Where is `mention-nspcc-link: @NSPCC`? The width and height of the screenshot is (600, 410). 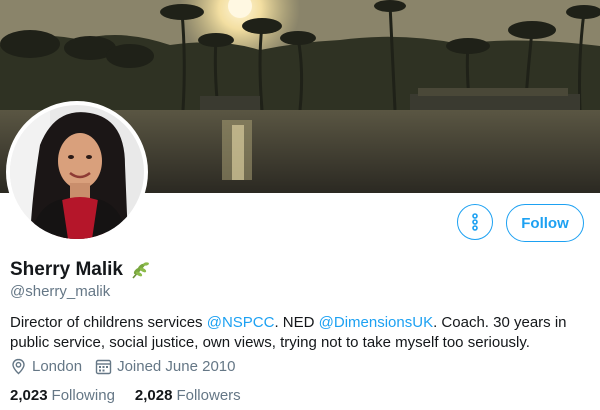 mention-nspcc-link: @NSPCC is located at coordinates (241, 322).